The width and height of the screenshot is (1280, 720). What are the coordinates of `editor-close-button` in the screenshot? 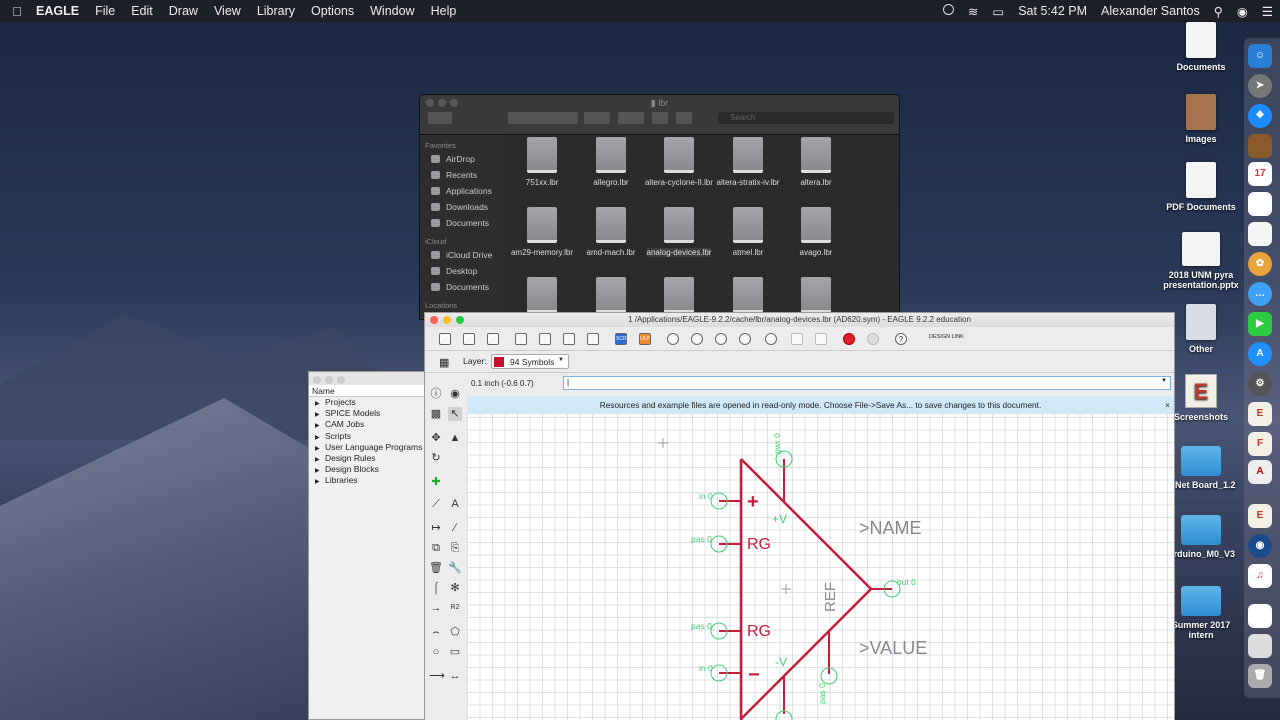 It's located at (434, 320).